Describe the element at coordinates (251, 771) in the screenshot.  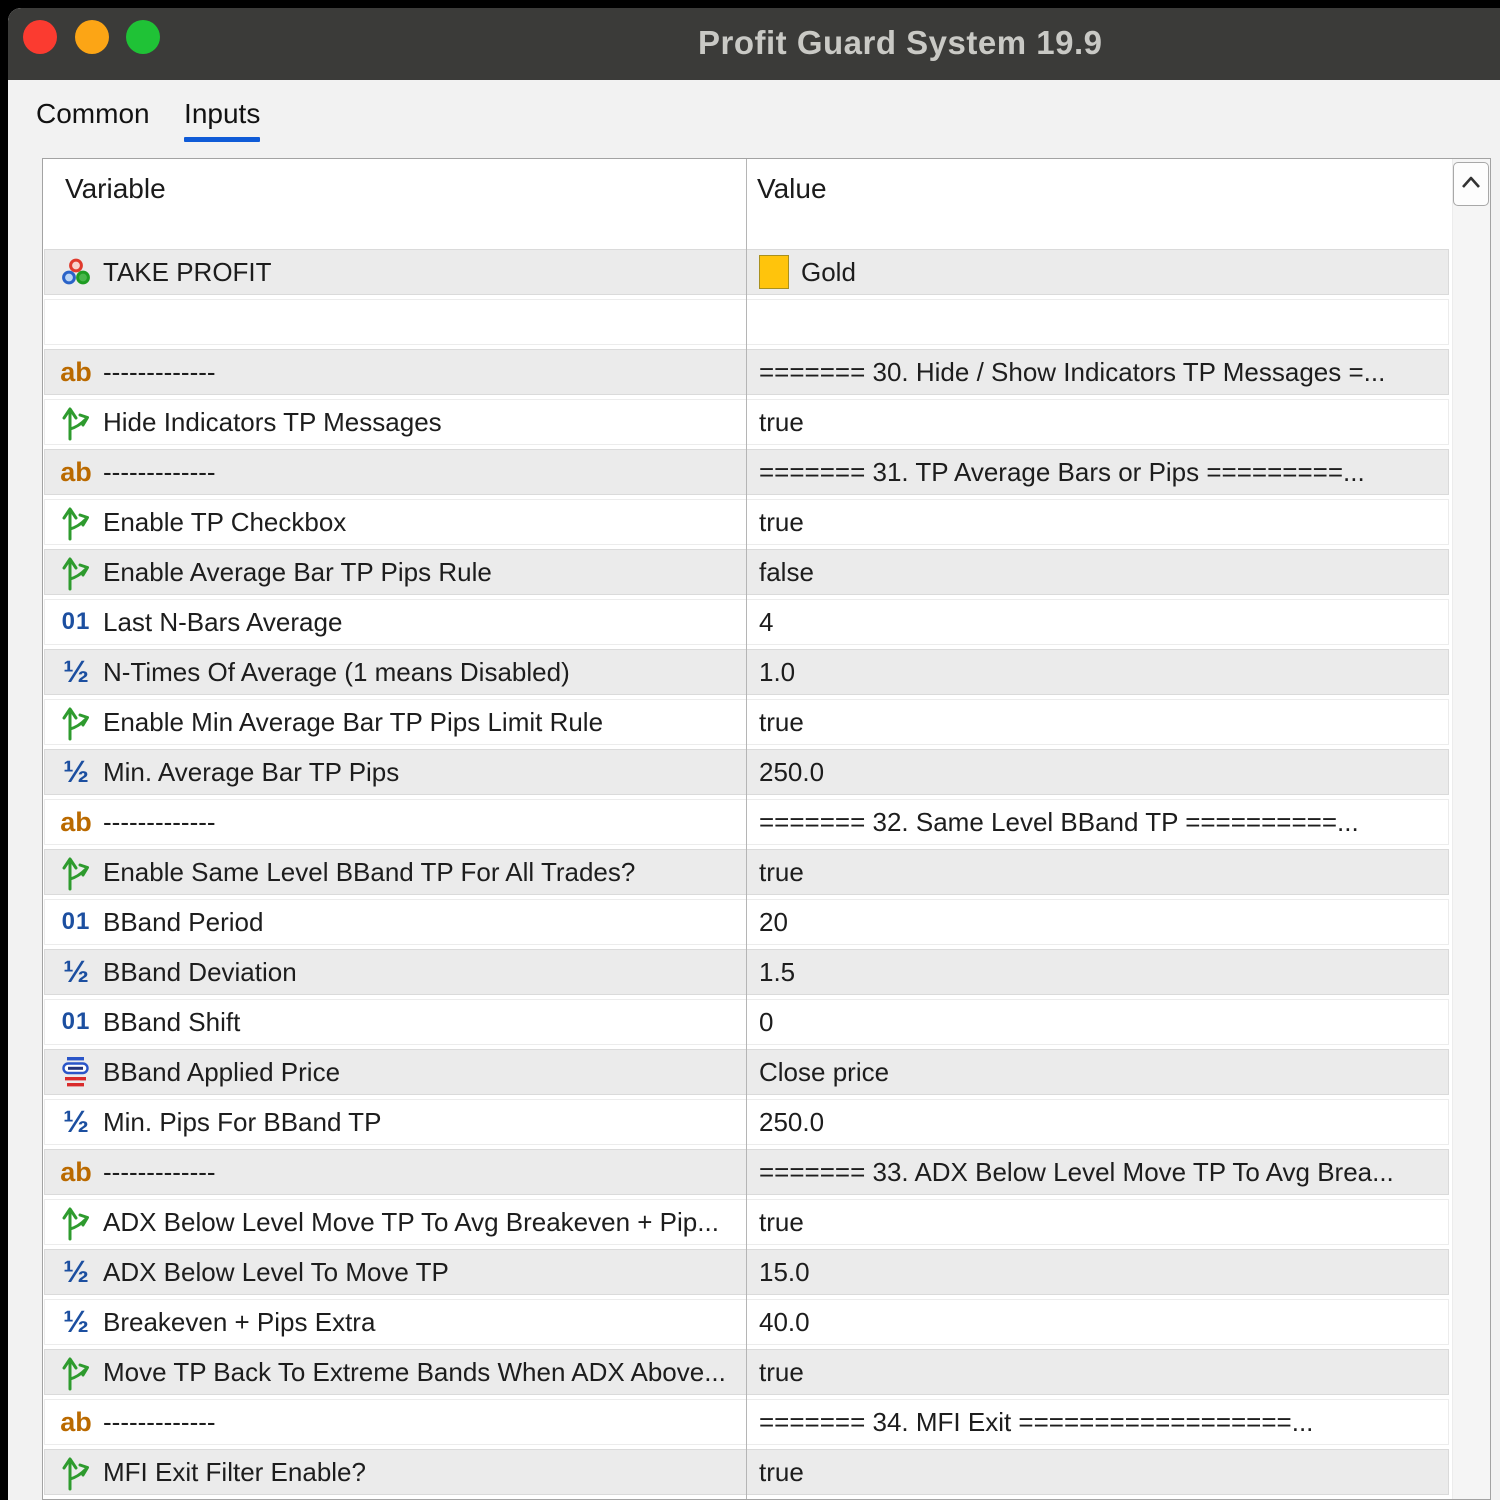
I see `row-label: Min. Average Bar TP Pips` at that location.